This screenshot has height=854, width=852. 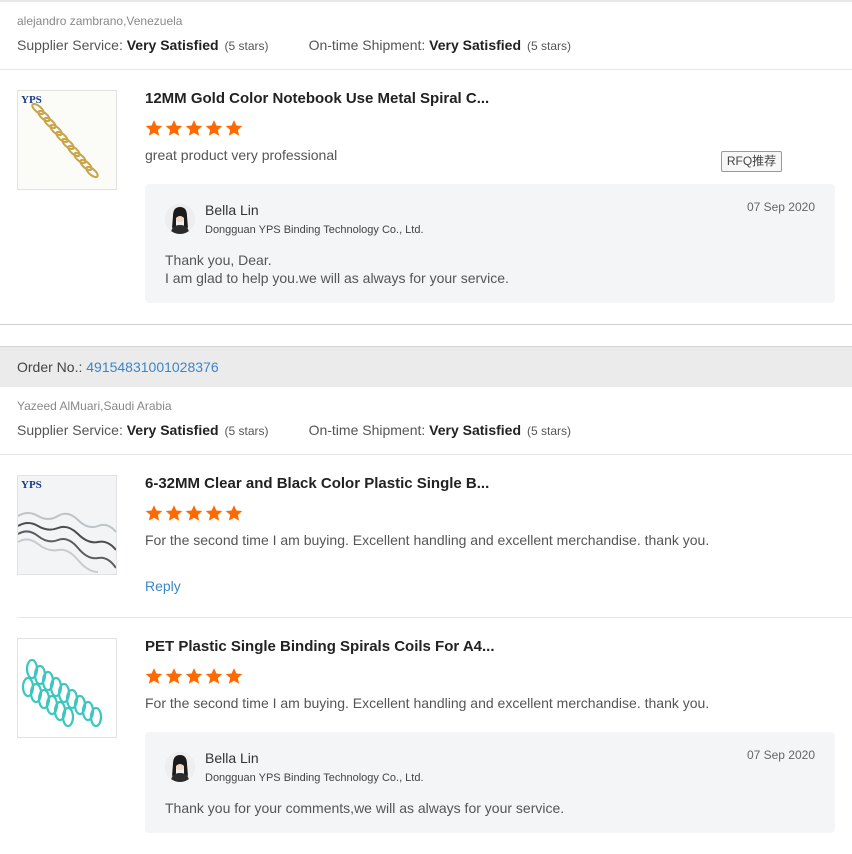 What do you see at coordinates (426, 324) in the screenshot?
I see `section-divider` at bounding box center [426, 324].